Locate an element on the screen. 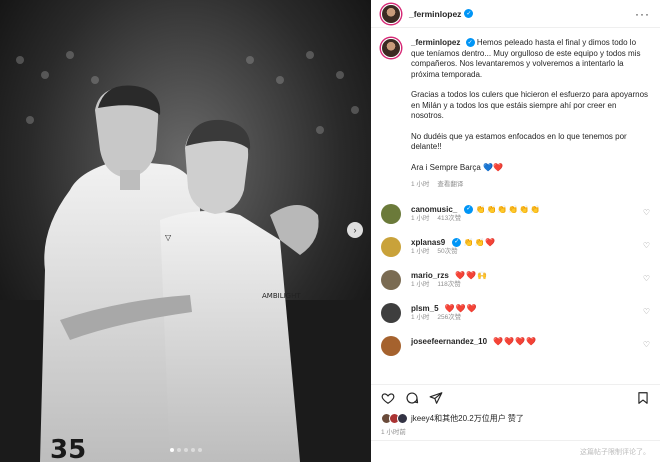 This screenshot has width=660, height=462. posted-time: 1 小时前 is located at coordinates (393, 432).